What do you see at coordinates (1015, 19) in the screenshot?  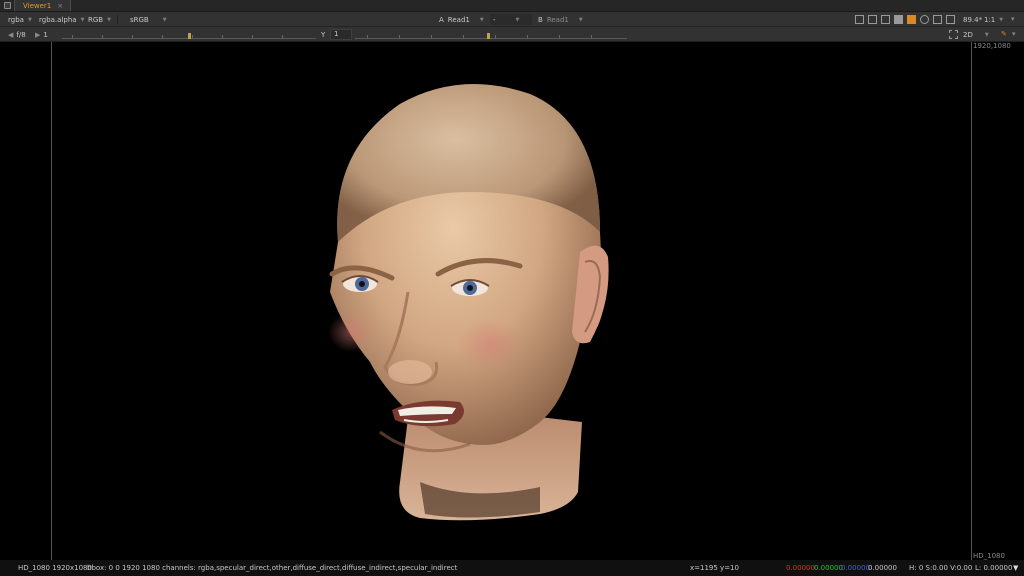 I see `pane-dropdown-icon: ▾` at bounding box center [1015, 19].